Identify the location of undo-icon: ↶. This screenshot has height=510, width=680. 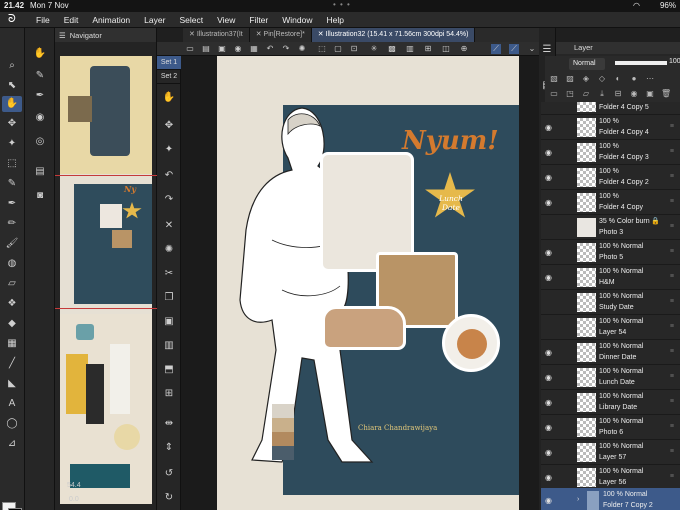
(169, 176).